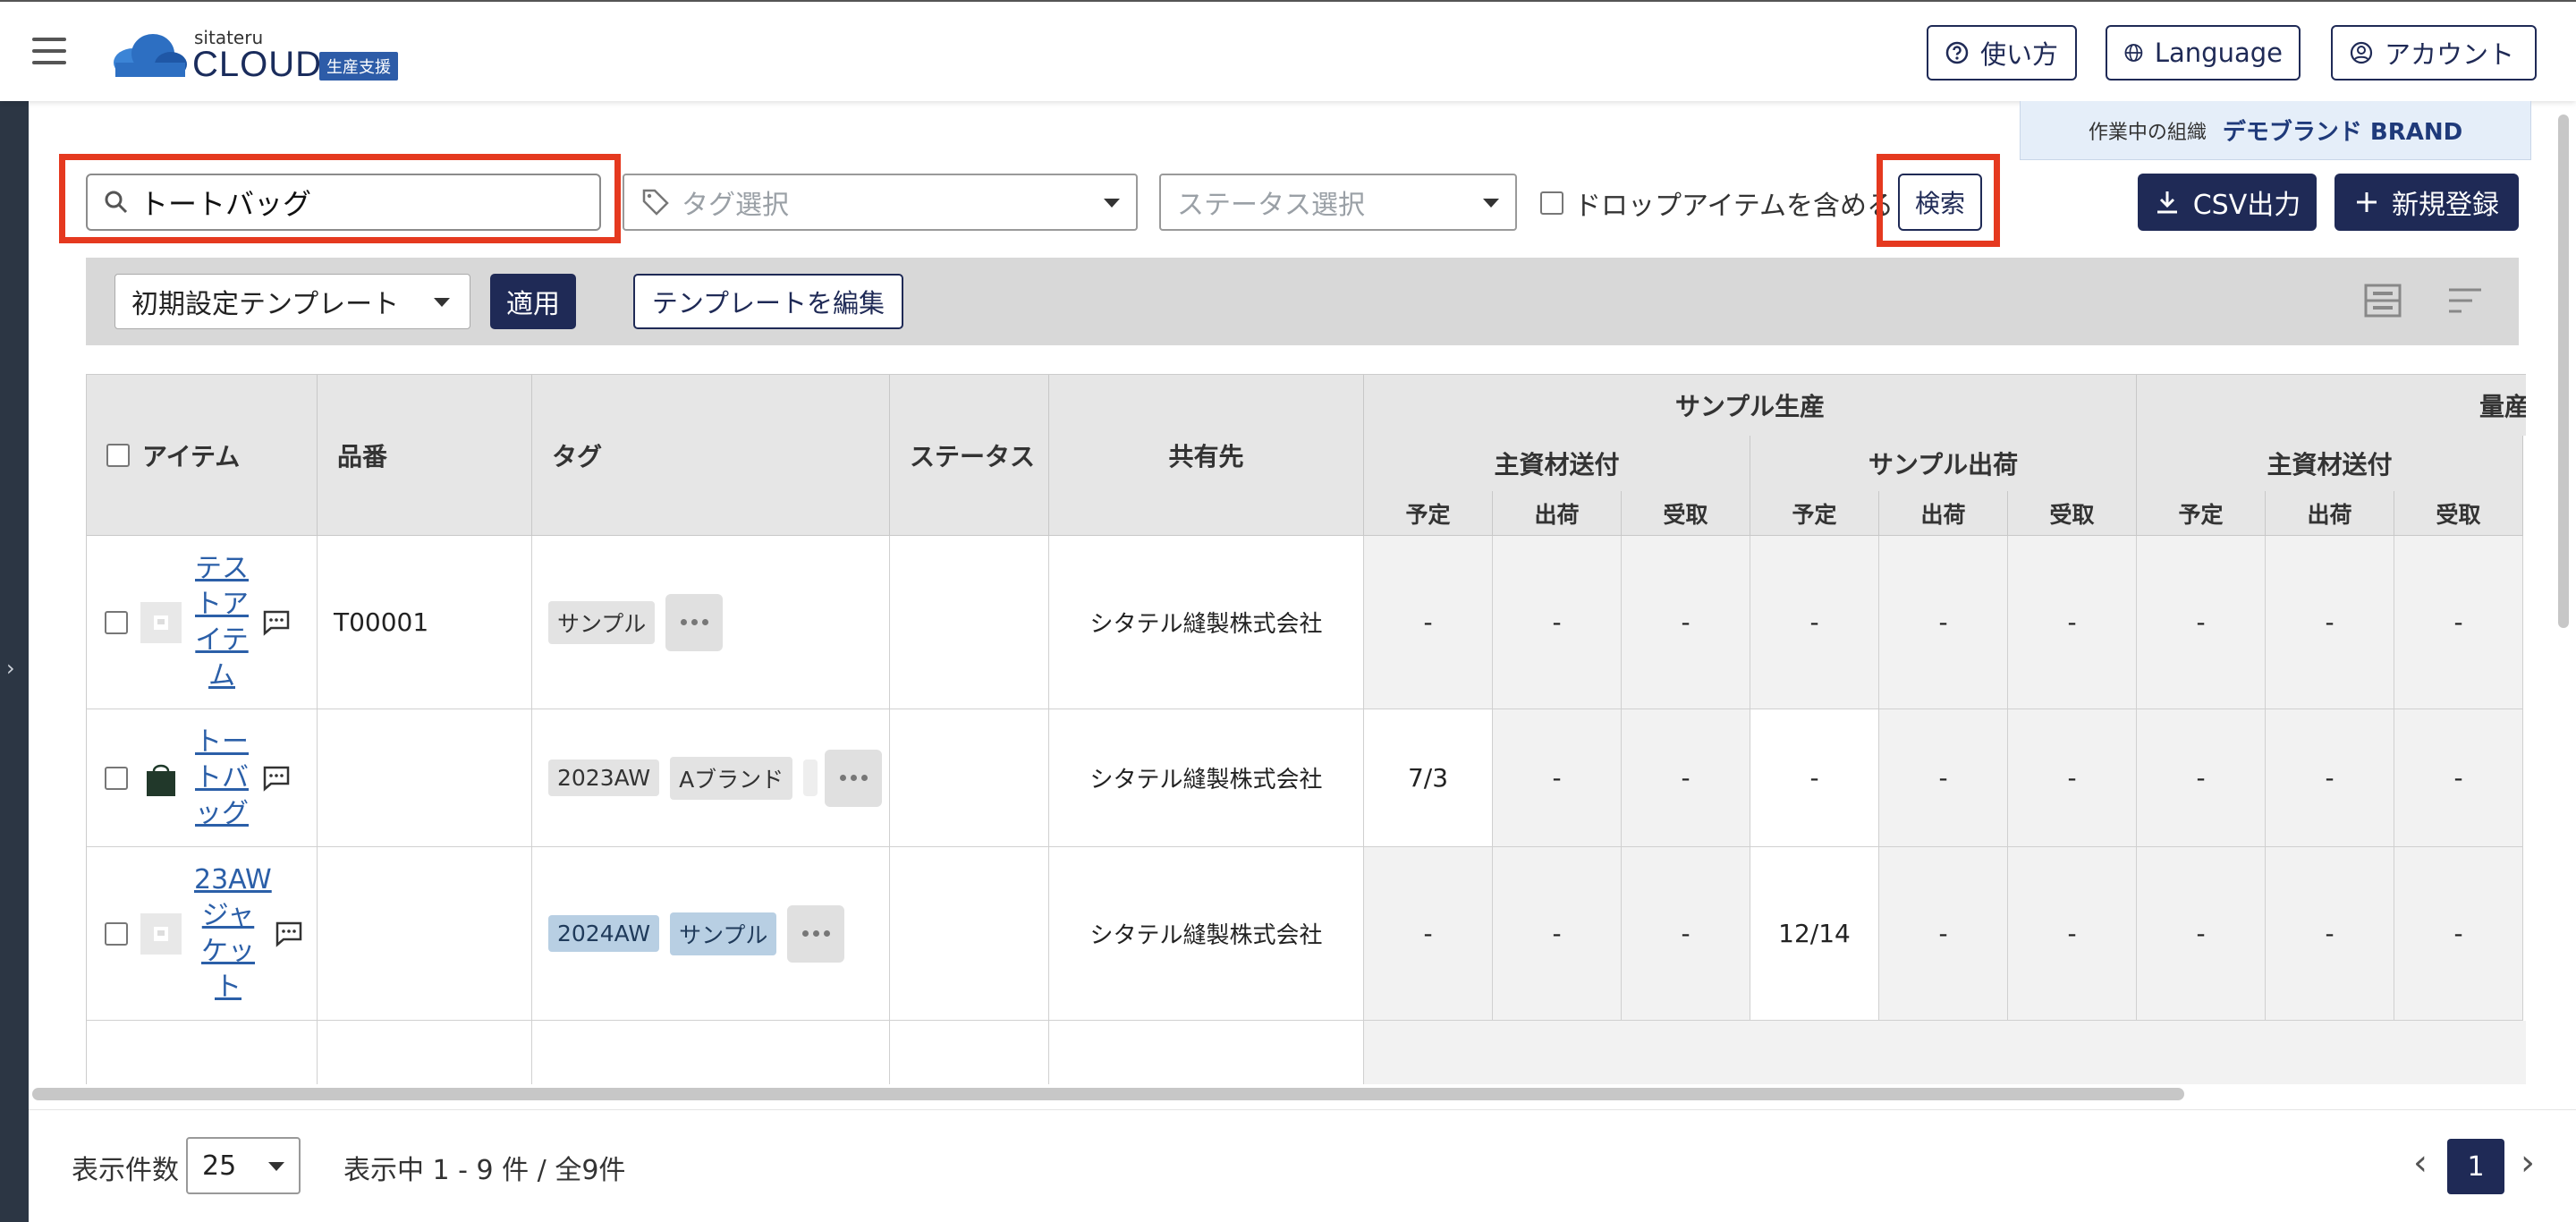  What do you see at coordinates (2133, 53) in the screenshot?
I see `globe-icon` at bounding box center [2133, 53].